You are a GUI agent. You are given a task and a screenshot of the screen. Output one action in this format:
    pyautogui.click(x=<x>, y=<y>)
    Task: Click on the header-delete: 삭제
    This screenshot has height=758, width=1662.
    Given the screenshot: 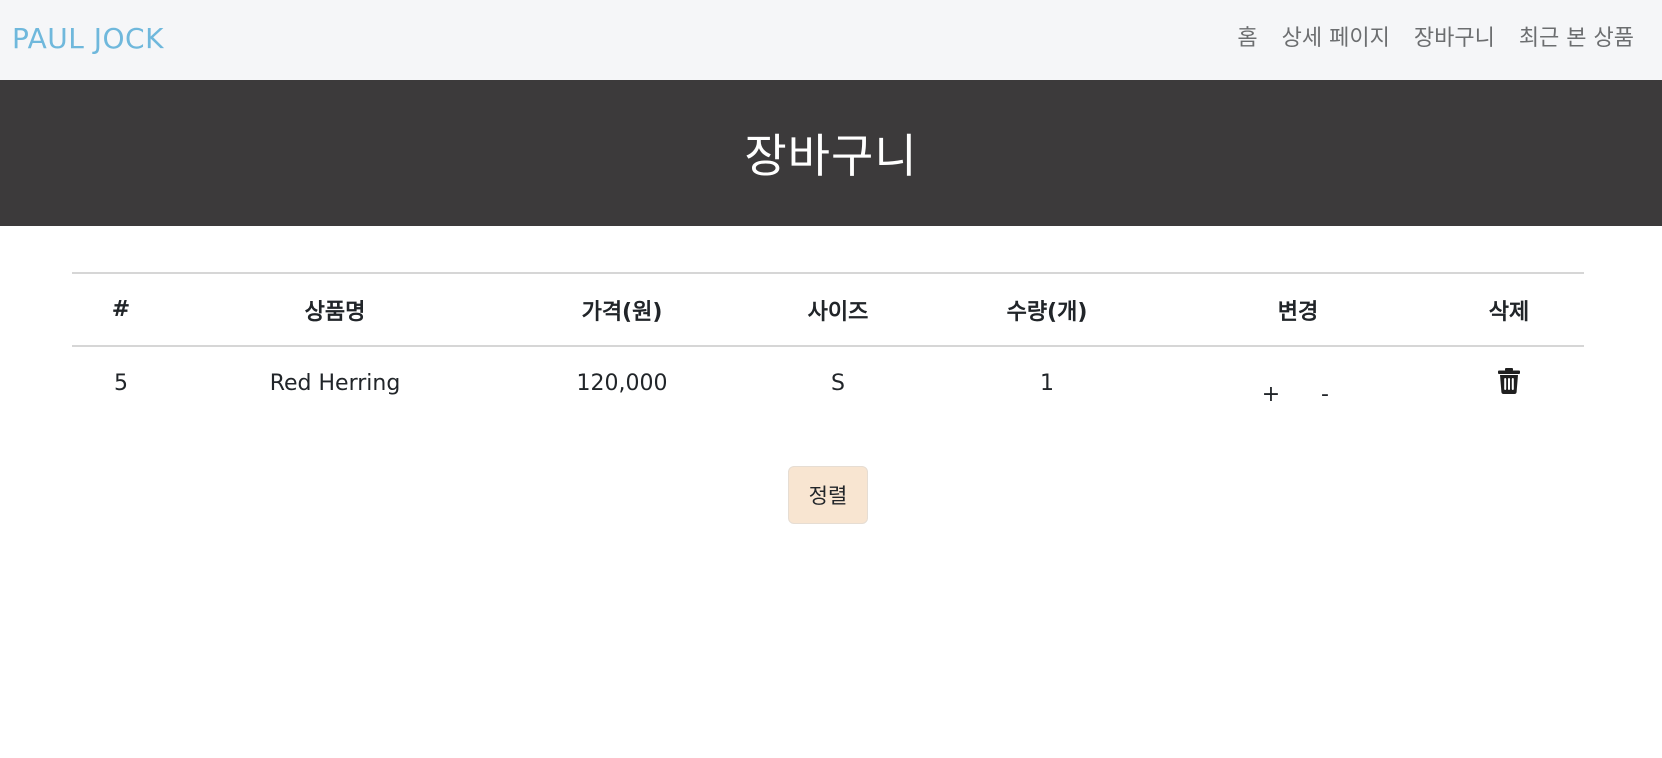 What is the action you would take?
    pyautogui.click(x=1509, y=312)
    